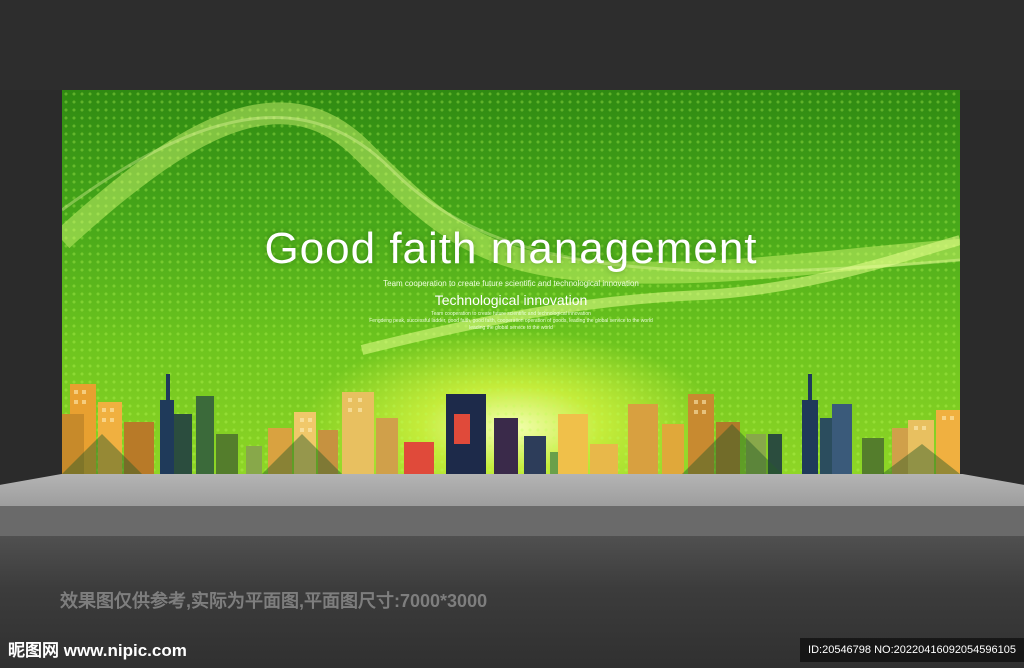 This screenshot has width=1024, height=668. Describe the element at coordinates (511, 328) in the screenshot. I see `board-tagline-line3: leading the global service to the world` at that location.